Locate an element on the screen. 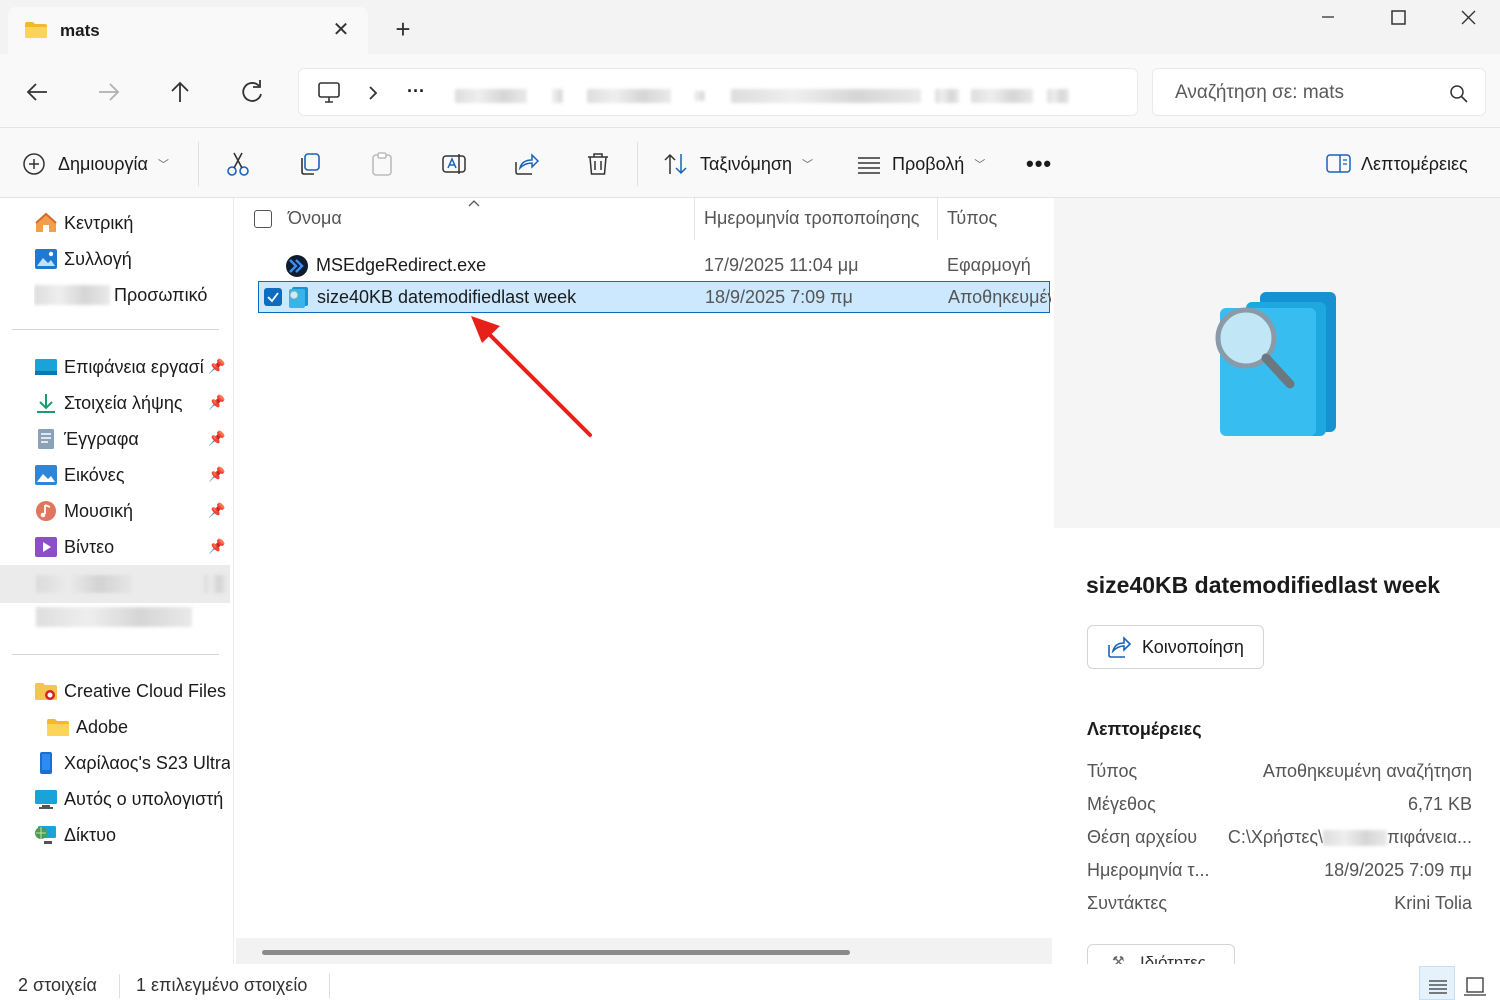 This screenshot has width=1500, height=1000. up-button is located at coordinates (180, 92).